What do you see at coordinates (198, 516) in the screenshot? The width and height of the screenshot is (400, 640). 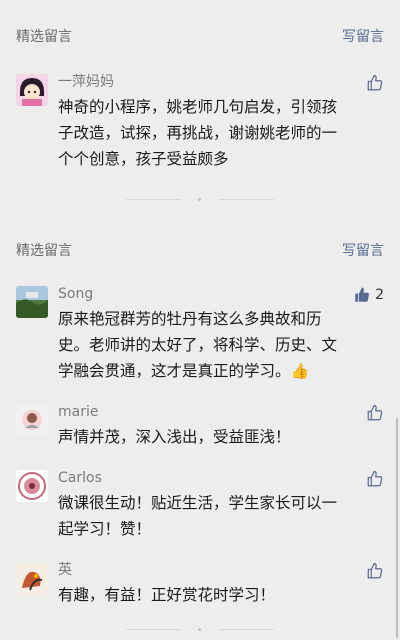 I see `comment-text: 微课很生动！贴近生活，学生家长可以一起学习！赞！` at bounding box center [198, 516].